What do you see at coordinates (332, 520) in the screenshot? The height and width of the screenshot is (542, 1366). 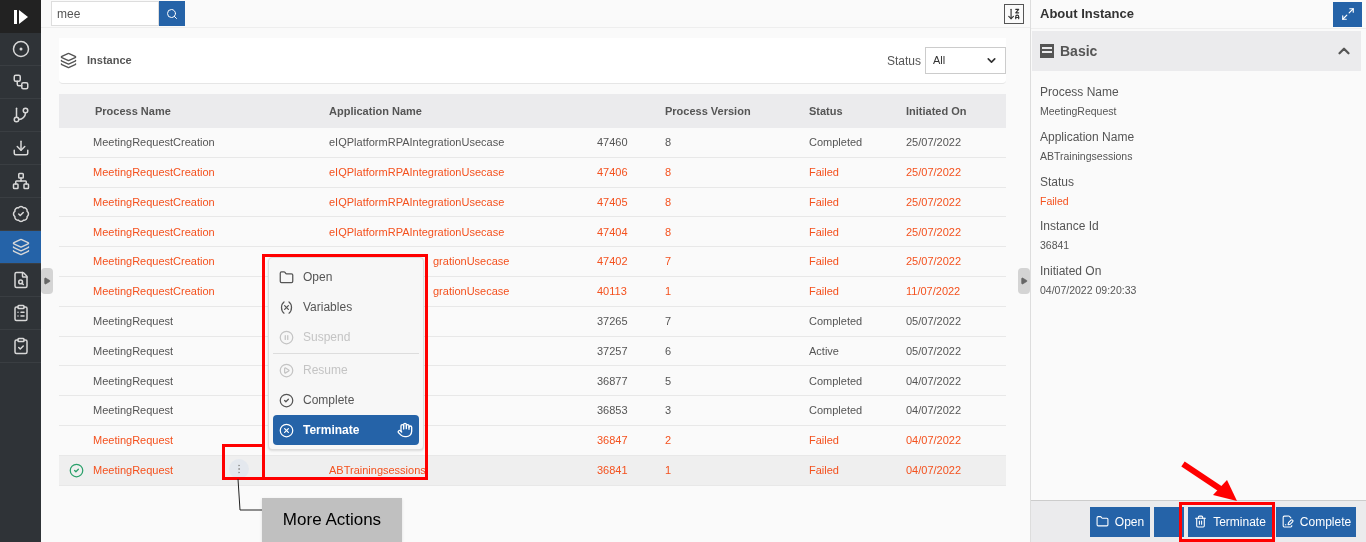 I see `callout: More Actions` at bounding box center [332, 520].